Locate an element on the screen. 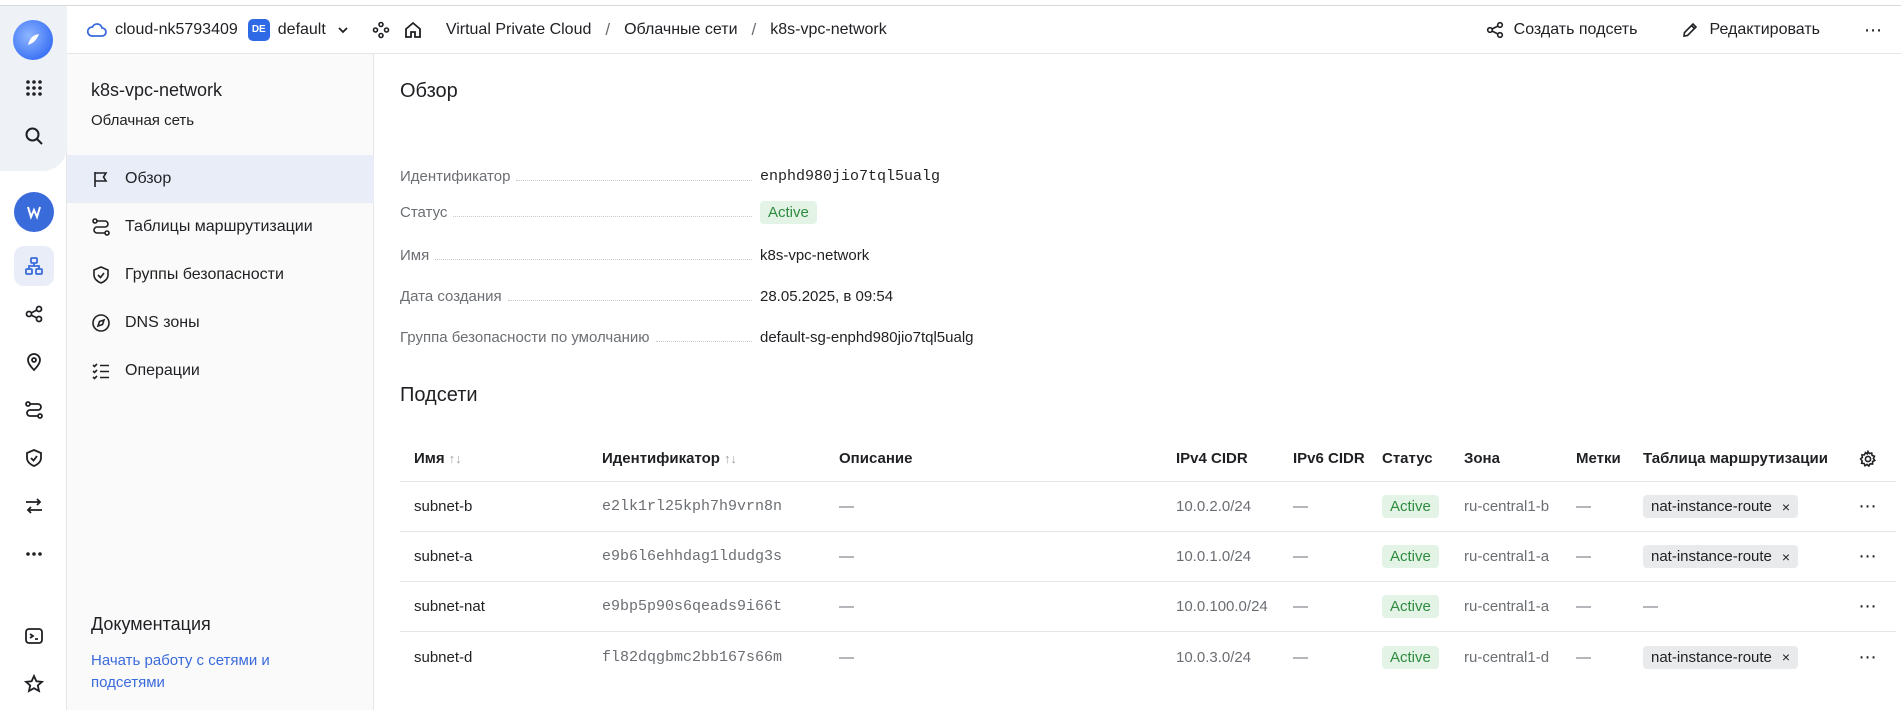 The width and height of the screenshot is (1901, 710). subnet-id: e9bp5p90s6qeads9i66t is located at coordinates (692, 606).